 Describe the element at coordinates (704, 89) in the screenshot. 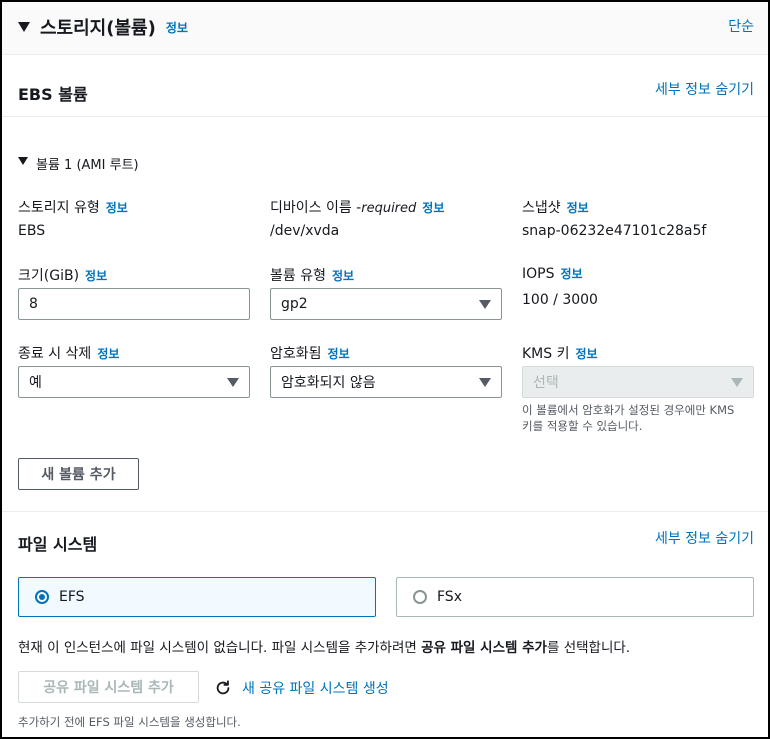

I see `ebs-hide-details-link: 세부 정보 숨기기` at that location.